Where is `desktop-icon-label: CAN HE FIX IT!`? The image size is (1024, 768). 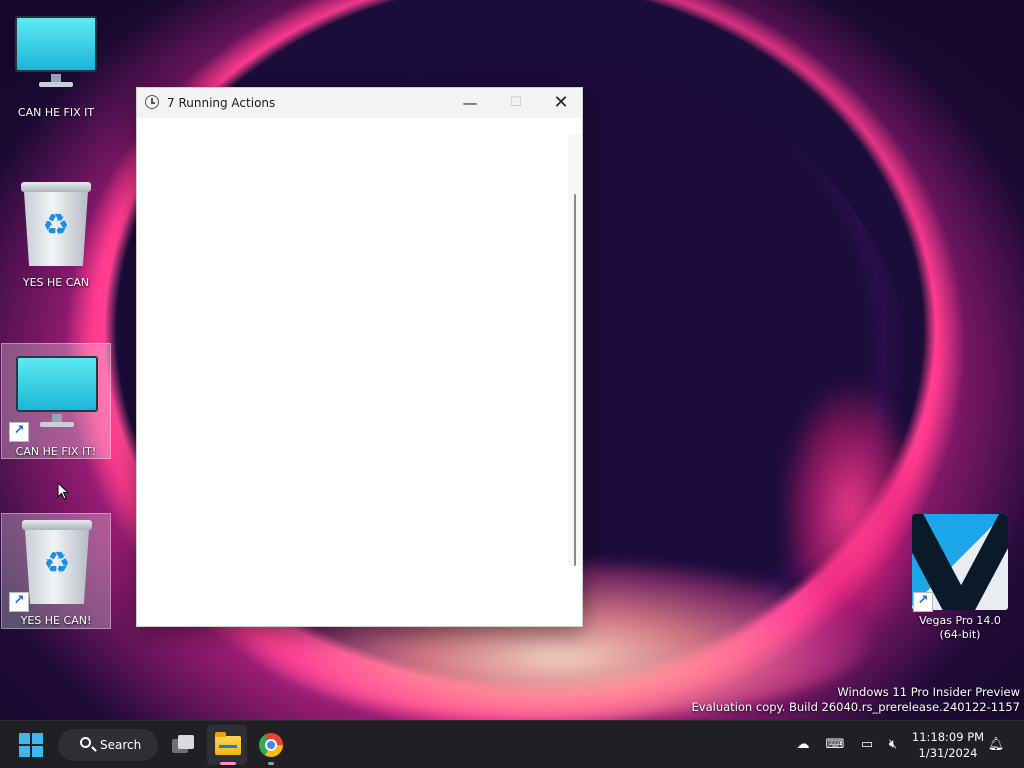
desktop-icon-label: CAN HE FIX IT! is located at coordinates (56, 451).